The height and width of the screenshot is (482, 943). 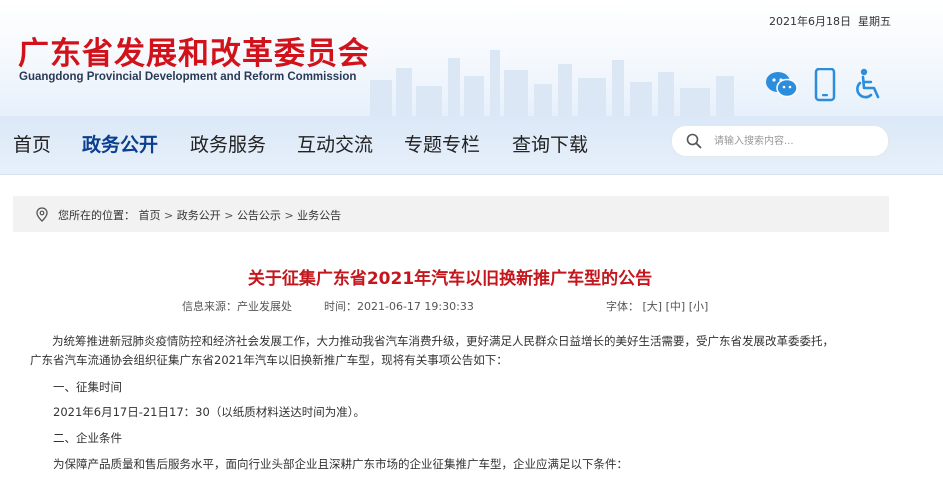 I want to click on accessibility-icon, so click(x=868, y=85).